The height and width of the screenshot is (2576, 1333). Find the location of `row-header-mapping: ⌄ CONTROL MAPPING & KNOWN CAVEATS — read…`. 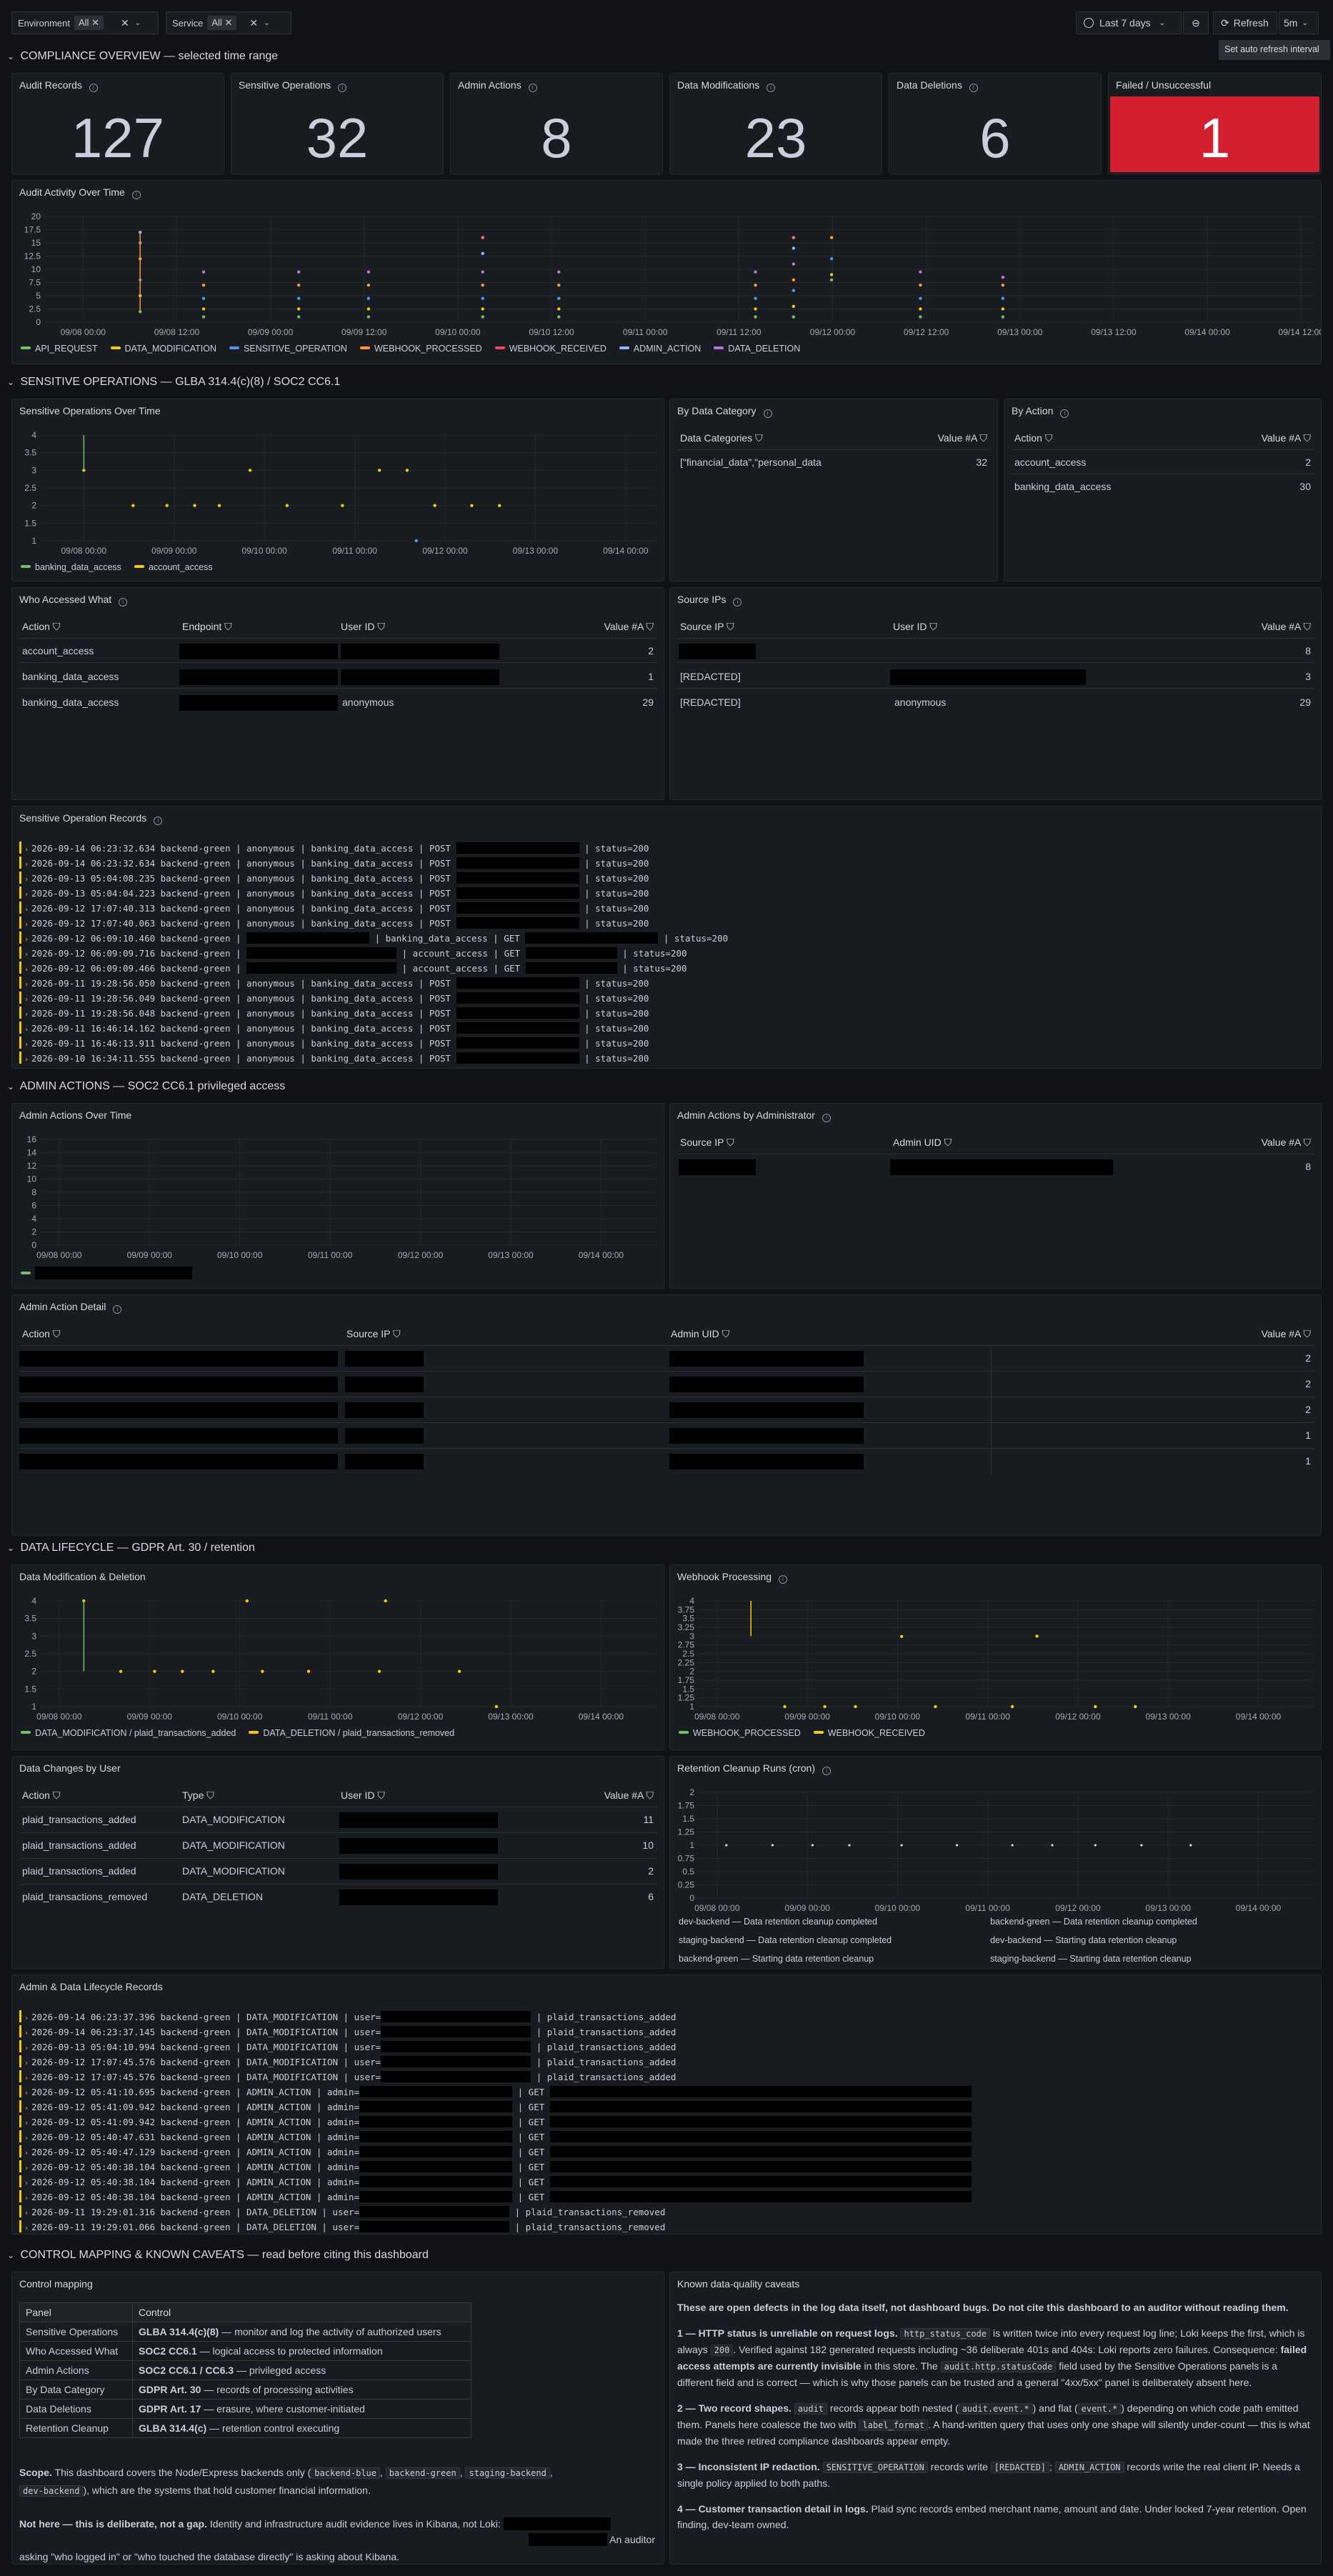

row-header-mapping: ⌄ CONTROL MAPPING & KNOWN CAVEATS — read… is located at coordinates (218, 2256).